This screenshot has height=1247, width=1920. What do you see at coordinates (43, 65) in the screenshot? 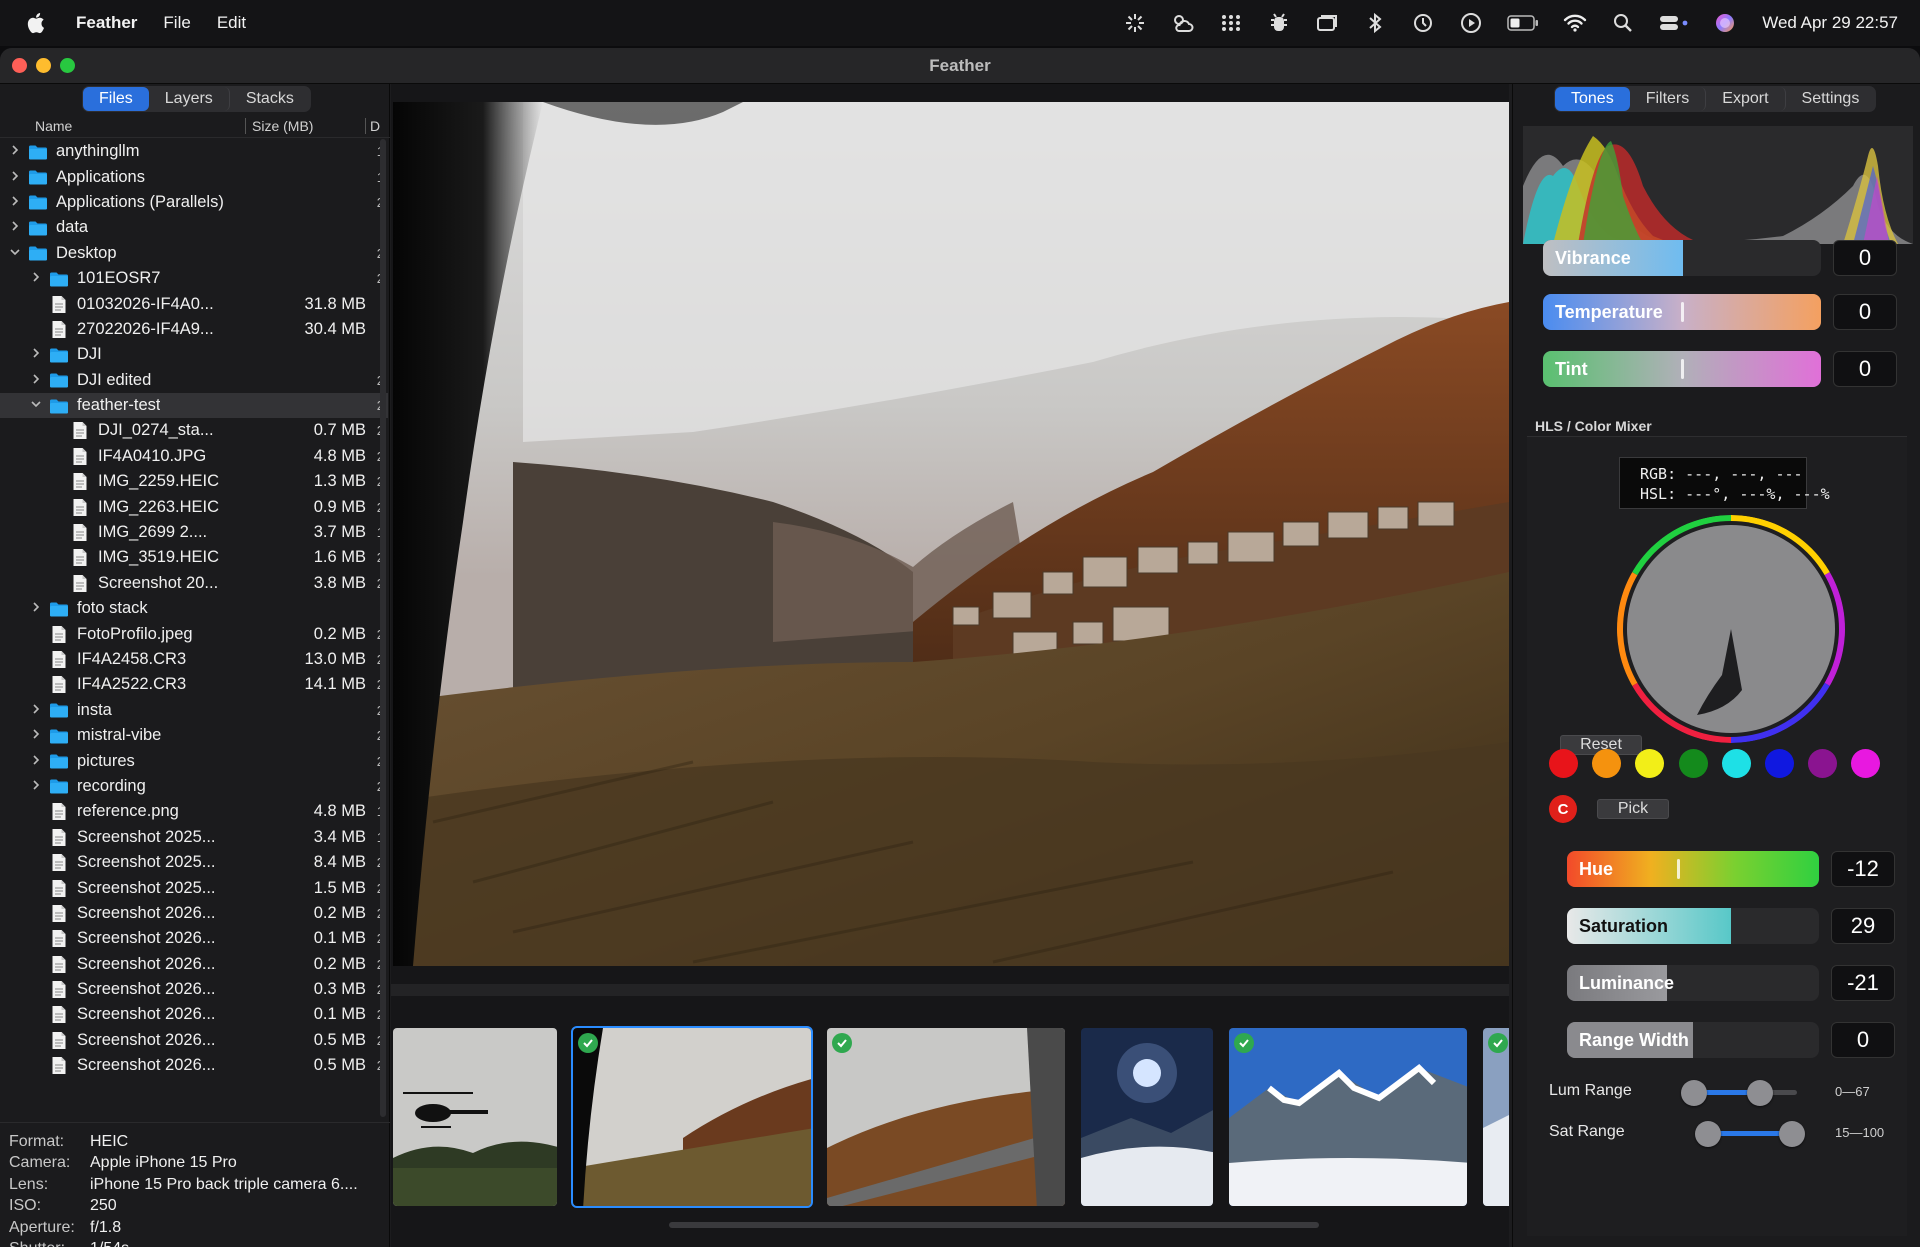
I see `minimize-window-button` at bounding box center [43, 65].